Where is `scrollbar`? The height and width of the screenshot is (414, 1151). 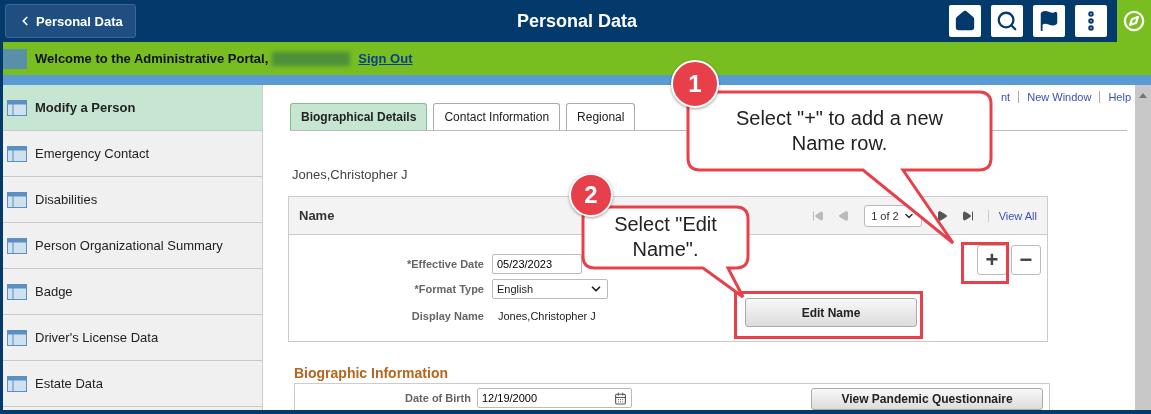 scrollbar is located at coordinates (1143, 247).